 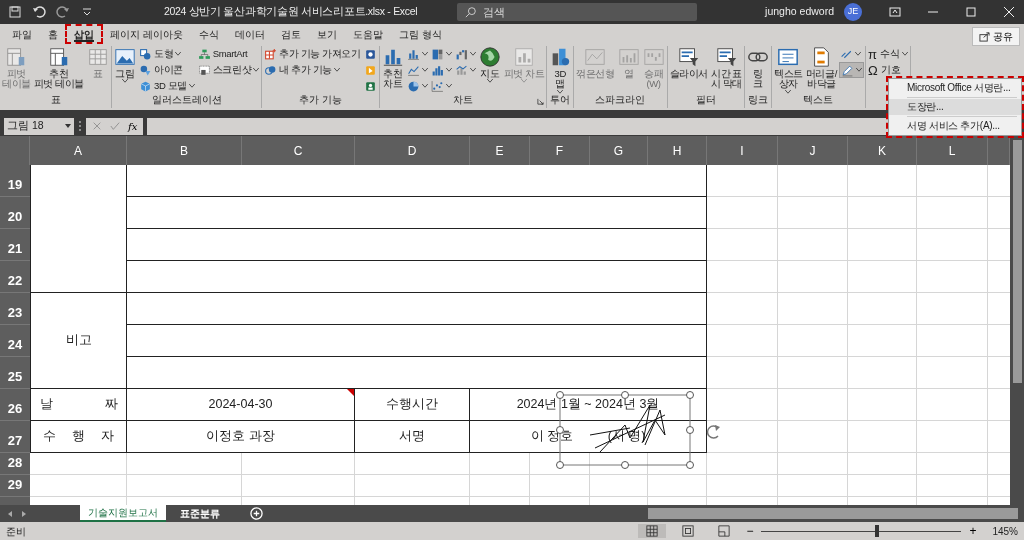 What do you see at coordinates (15, 437) in the screenshot?
I see `row-header: 27` at bounding box center [15, 437].